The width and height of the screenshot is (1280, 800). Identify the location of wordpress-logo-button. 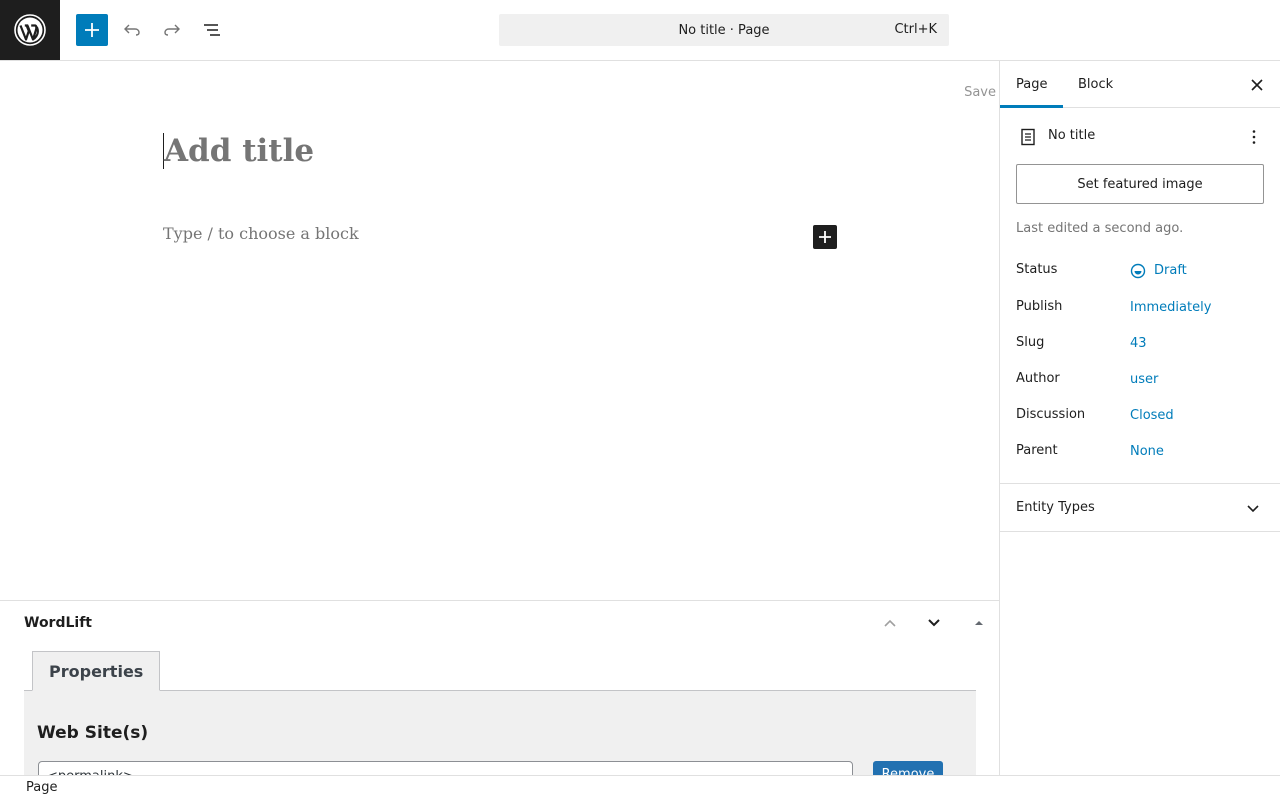
(30, 30).